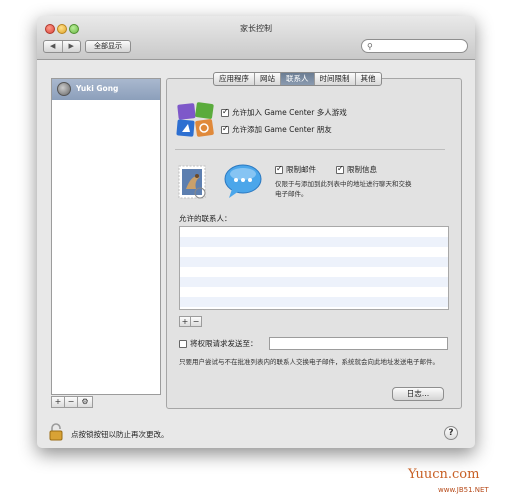 This screenshot has height=502, width=512. What do you see at coordinates (326, 169) in the screenshot?
I see `restrict-row: 限制邮件 限制信息` at bounding box center [326, 169].